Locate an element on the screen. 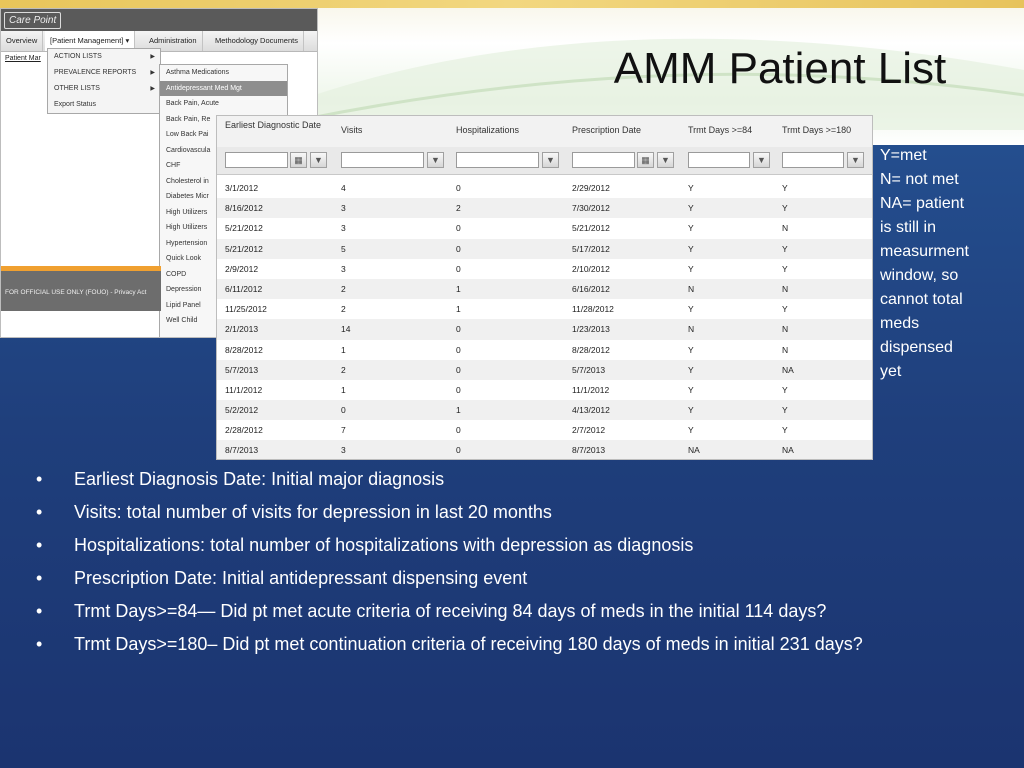 This screenshot has width=1024, height=768. cell-earliest-date: 11/25/2012 is located at coordinates (246, 309).